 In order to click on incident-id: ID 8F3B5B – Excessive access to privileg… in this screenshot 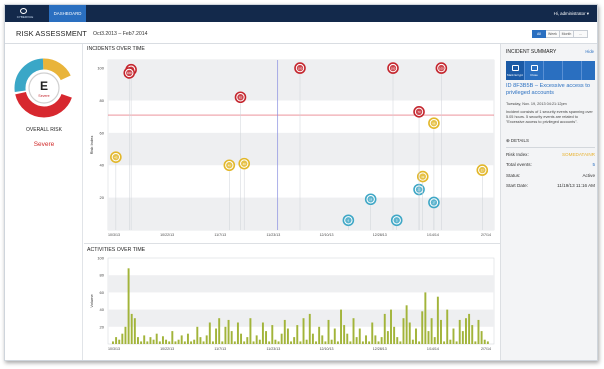, I will do `click(551, 90)`.